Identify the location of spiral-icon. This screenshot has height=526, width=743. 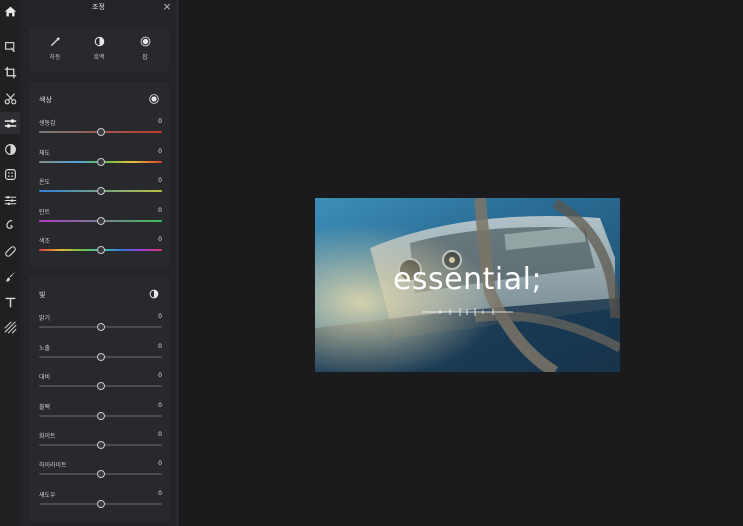
(10, 225).